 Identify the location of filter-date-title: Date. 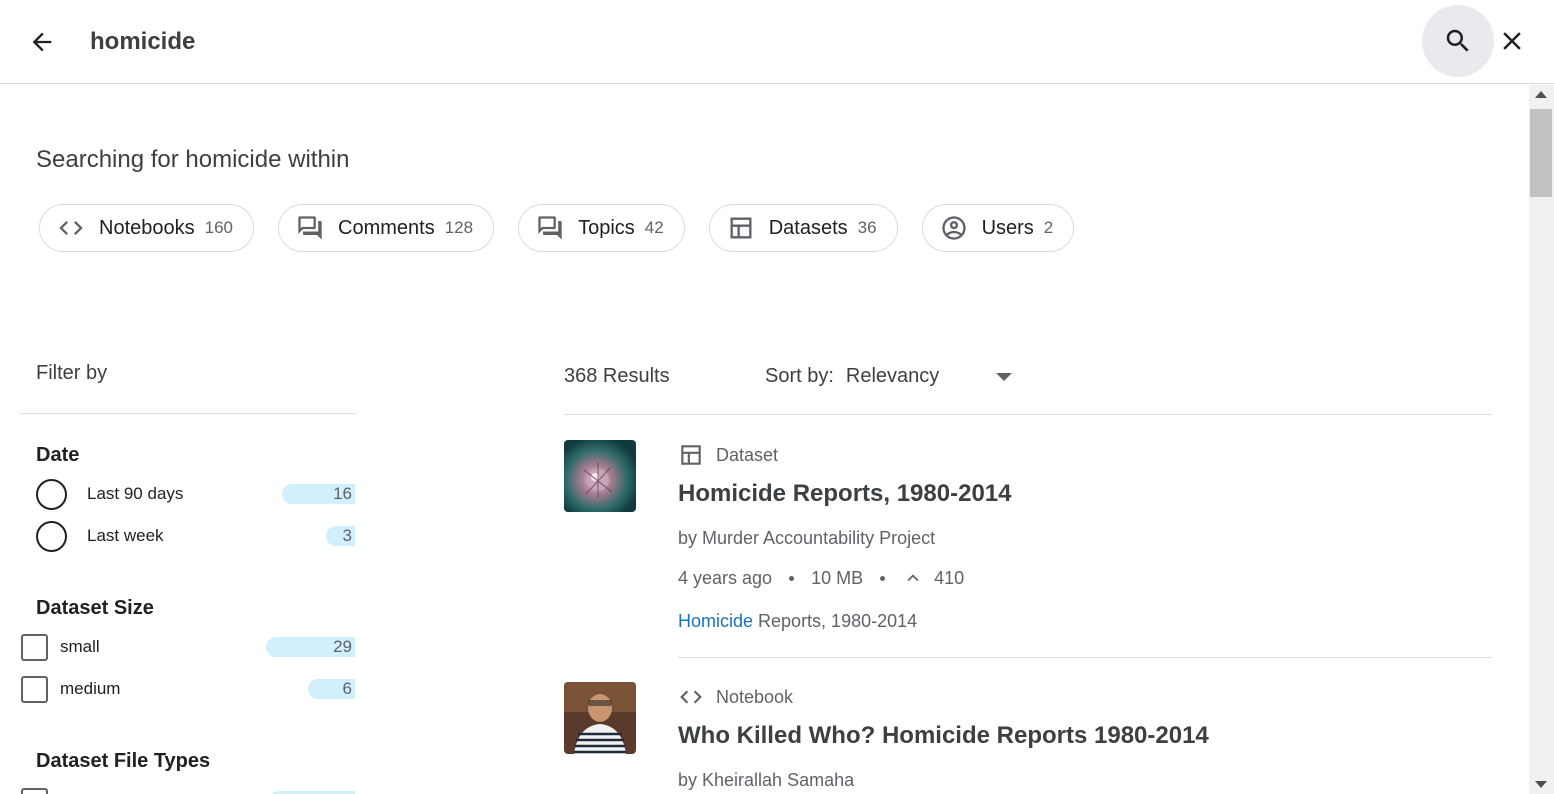
(58, 455).